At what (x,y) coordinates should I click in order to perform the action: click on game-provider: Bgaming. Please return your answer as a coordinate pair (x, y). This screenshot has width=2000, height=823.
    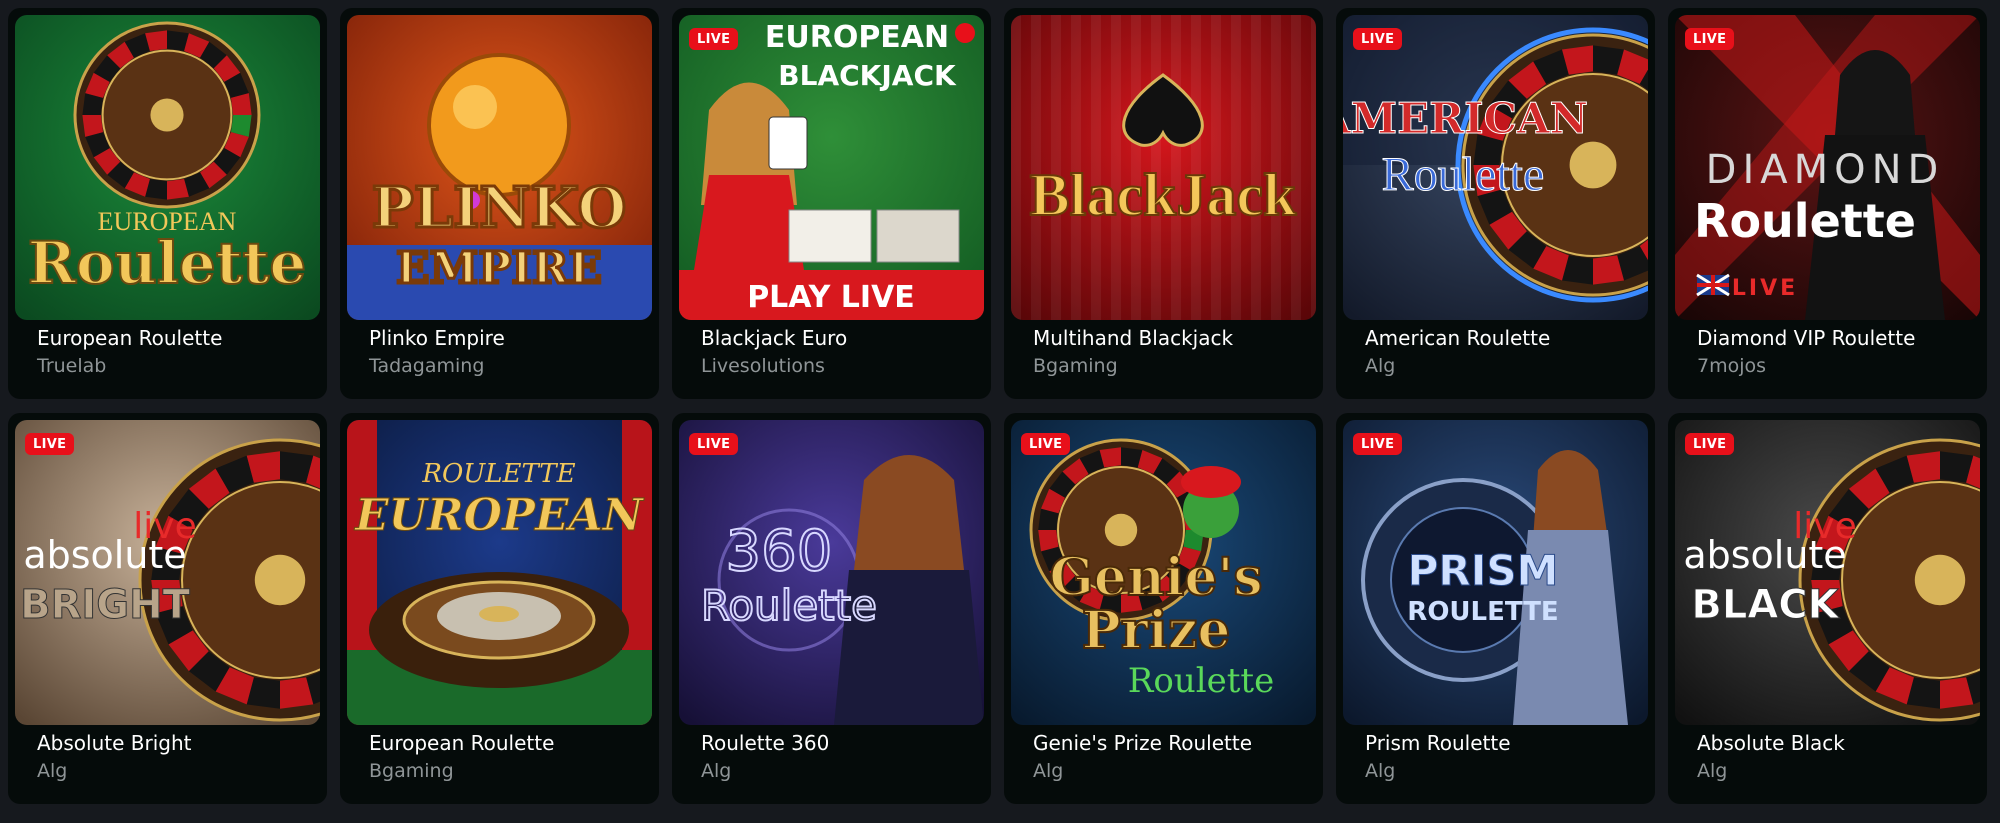
    Looking at the image, I should click on (411, 771).